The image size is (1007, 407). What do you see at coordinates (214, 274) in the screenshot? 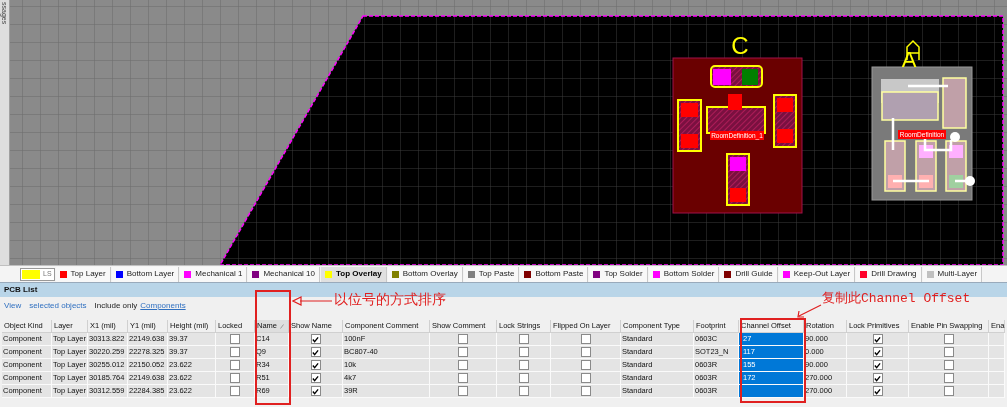
I see `layer-tab: Mechanical 1` at bounding box center [214, 274].